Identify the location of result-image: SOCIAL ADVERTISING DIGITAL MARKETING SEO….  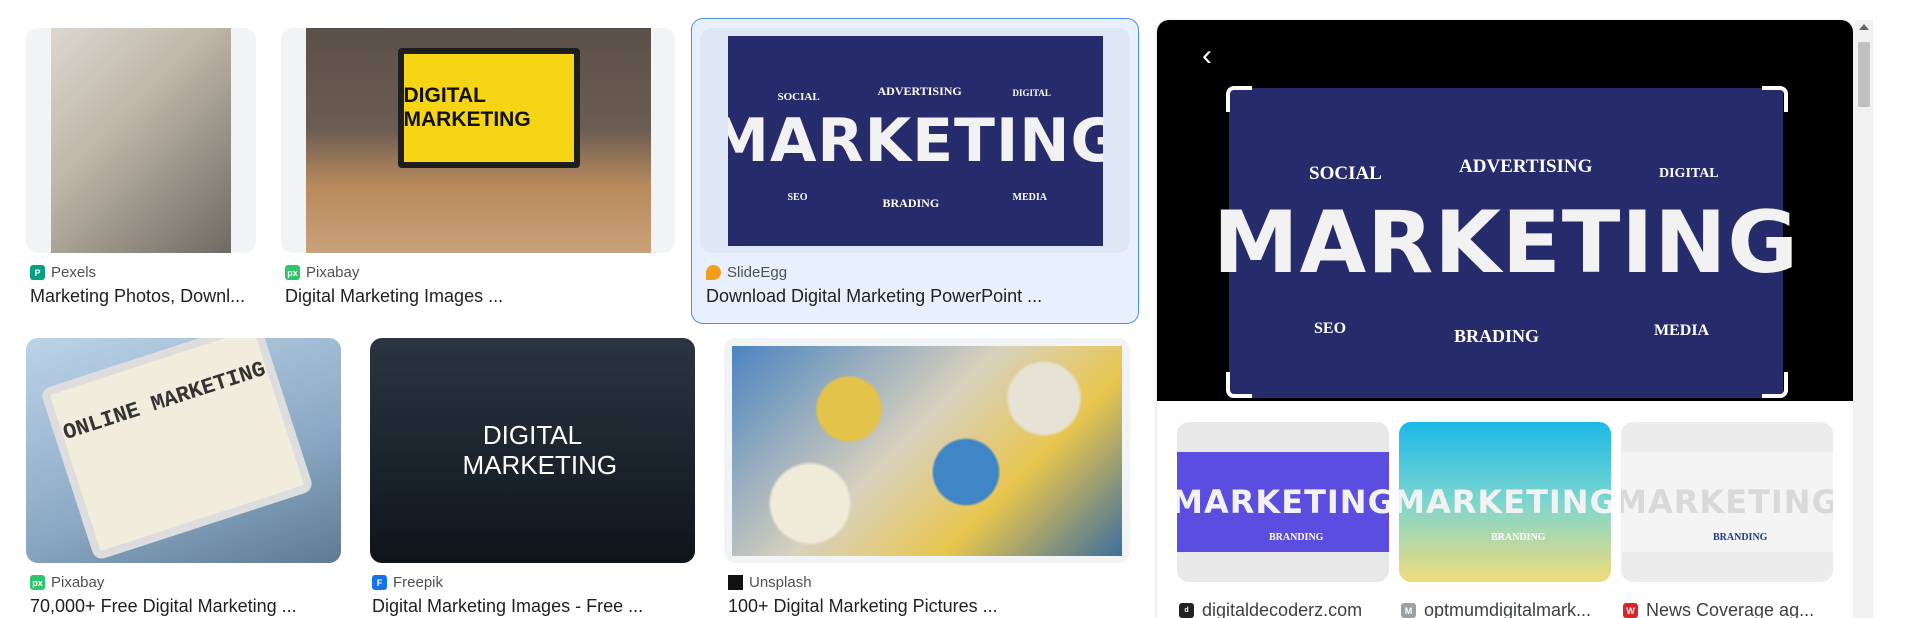
(915, 140).